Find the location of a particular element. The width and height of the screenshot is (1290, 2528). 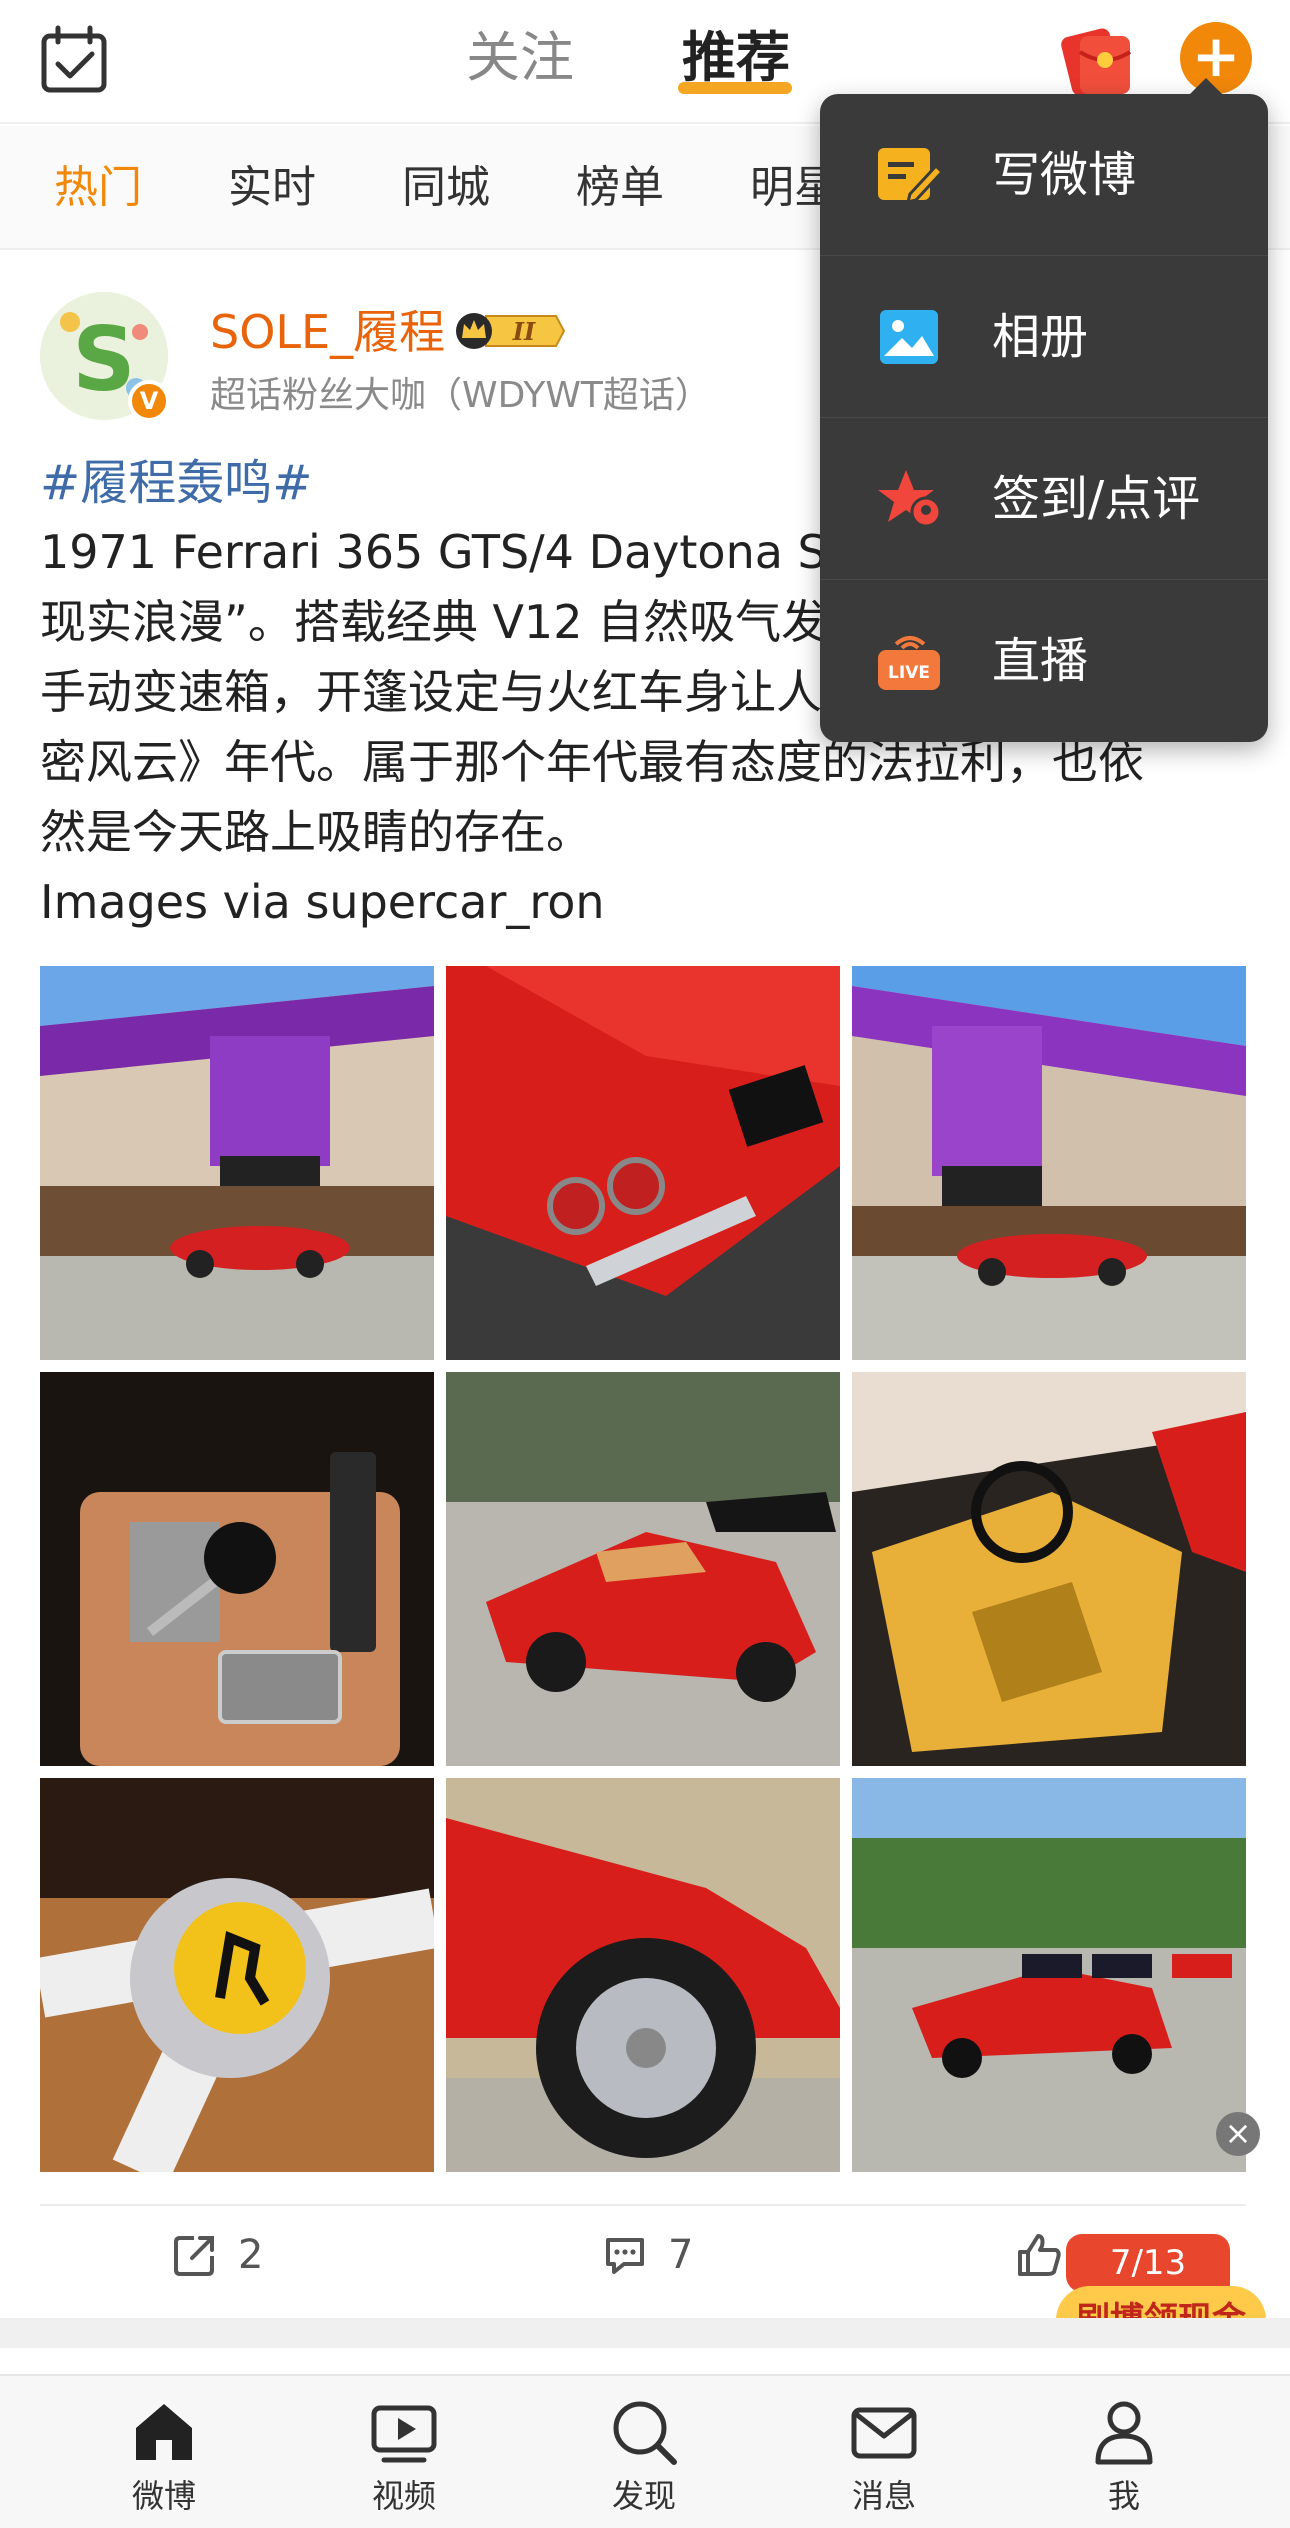

close-icon: × is located at coordinates (1238, 2134).